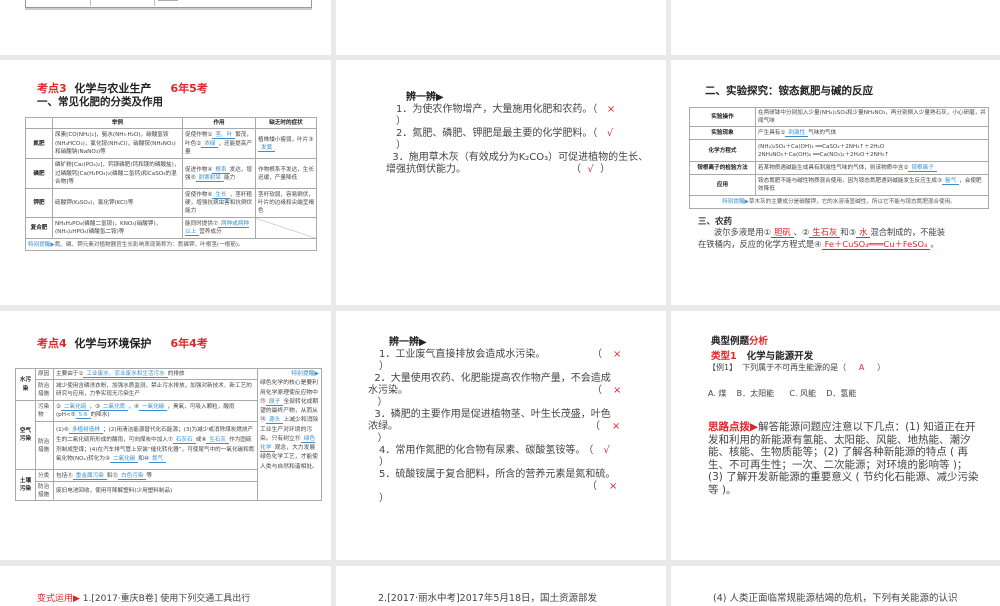  Describe the element at coordinates (802, 393) in the screenshot. I see `option-c: C. 风能` at that location.